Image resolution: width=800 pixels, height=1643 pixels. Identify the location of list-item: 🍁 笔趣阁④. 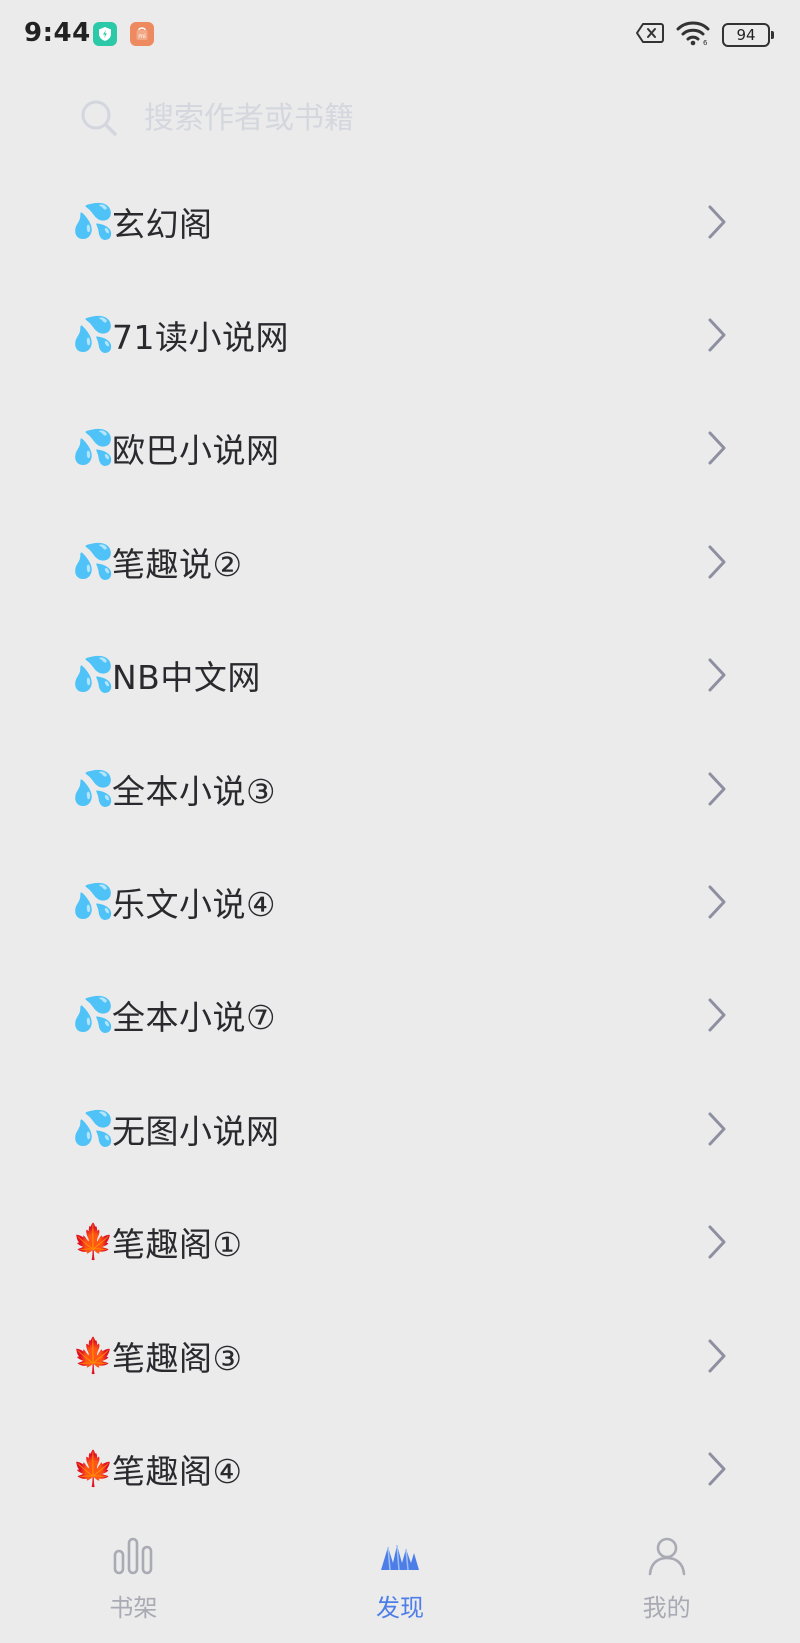
(400, 1468).